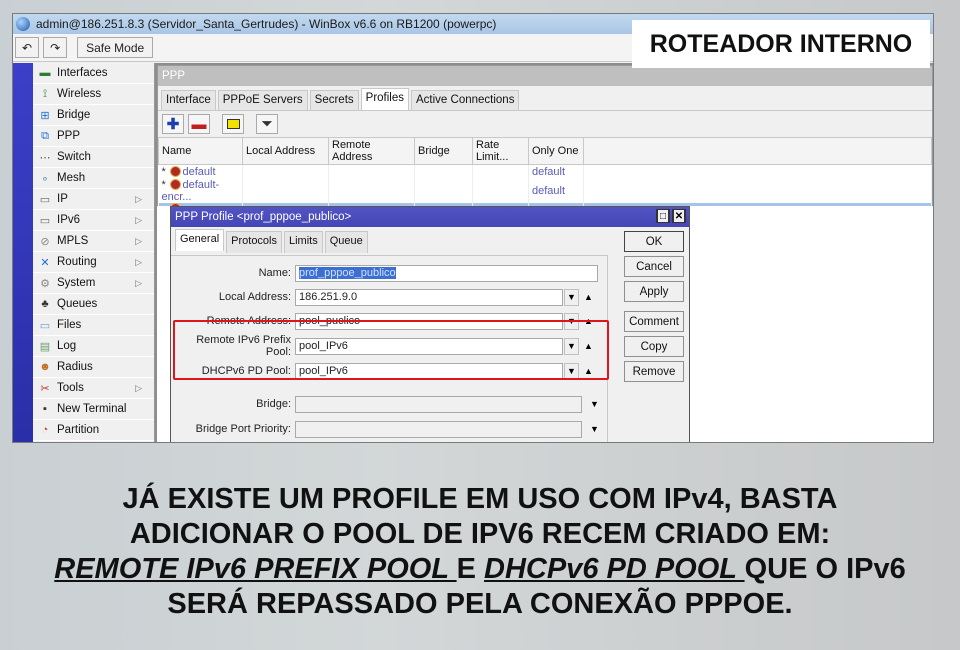 This screenshot has height=650, width=960. I want to click on sidebar-item-label: New Terminal, so click(92, 409).